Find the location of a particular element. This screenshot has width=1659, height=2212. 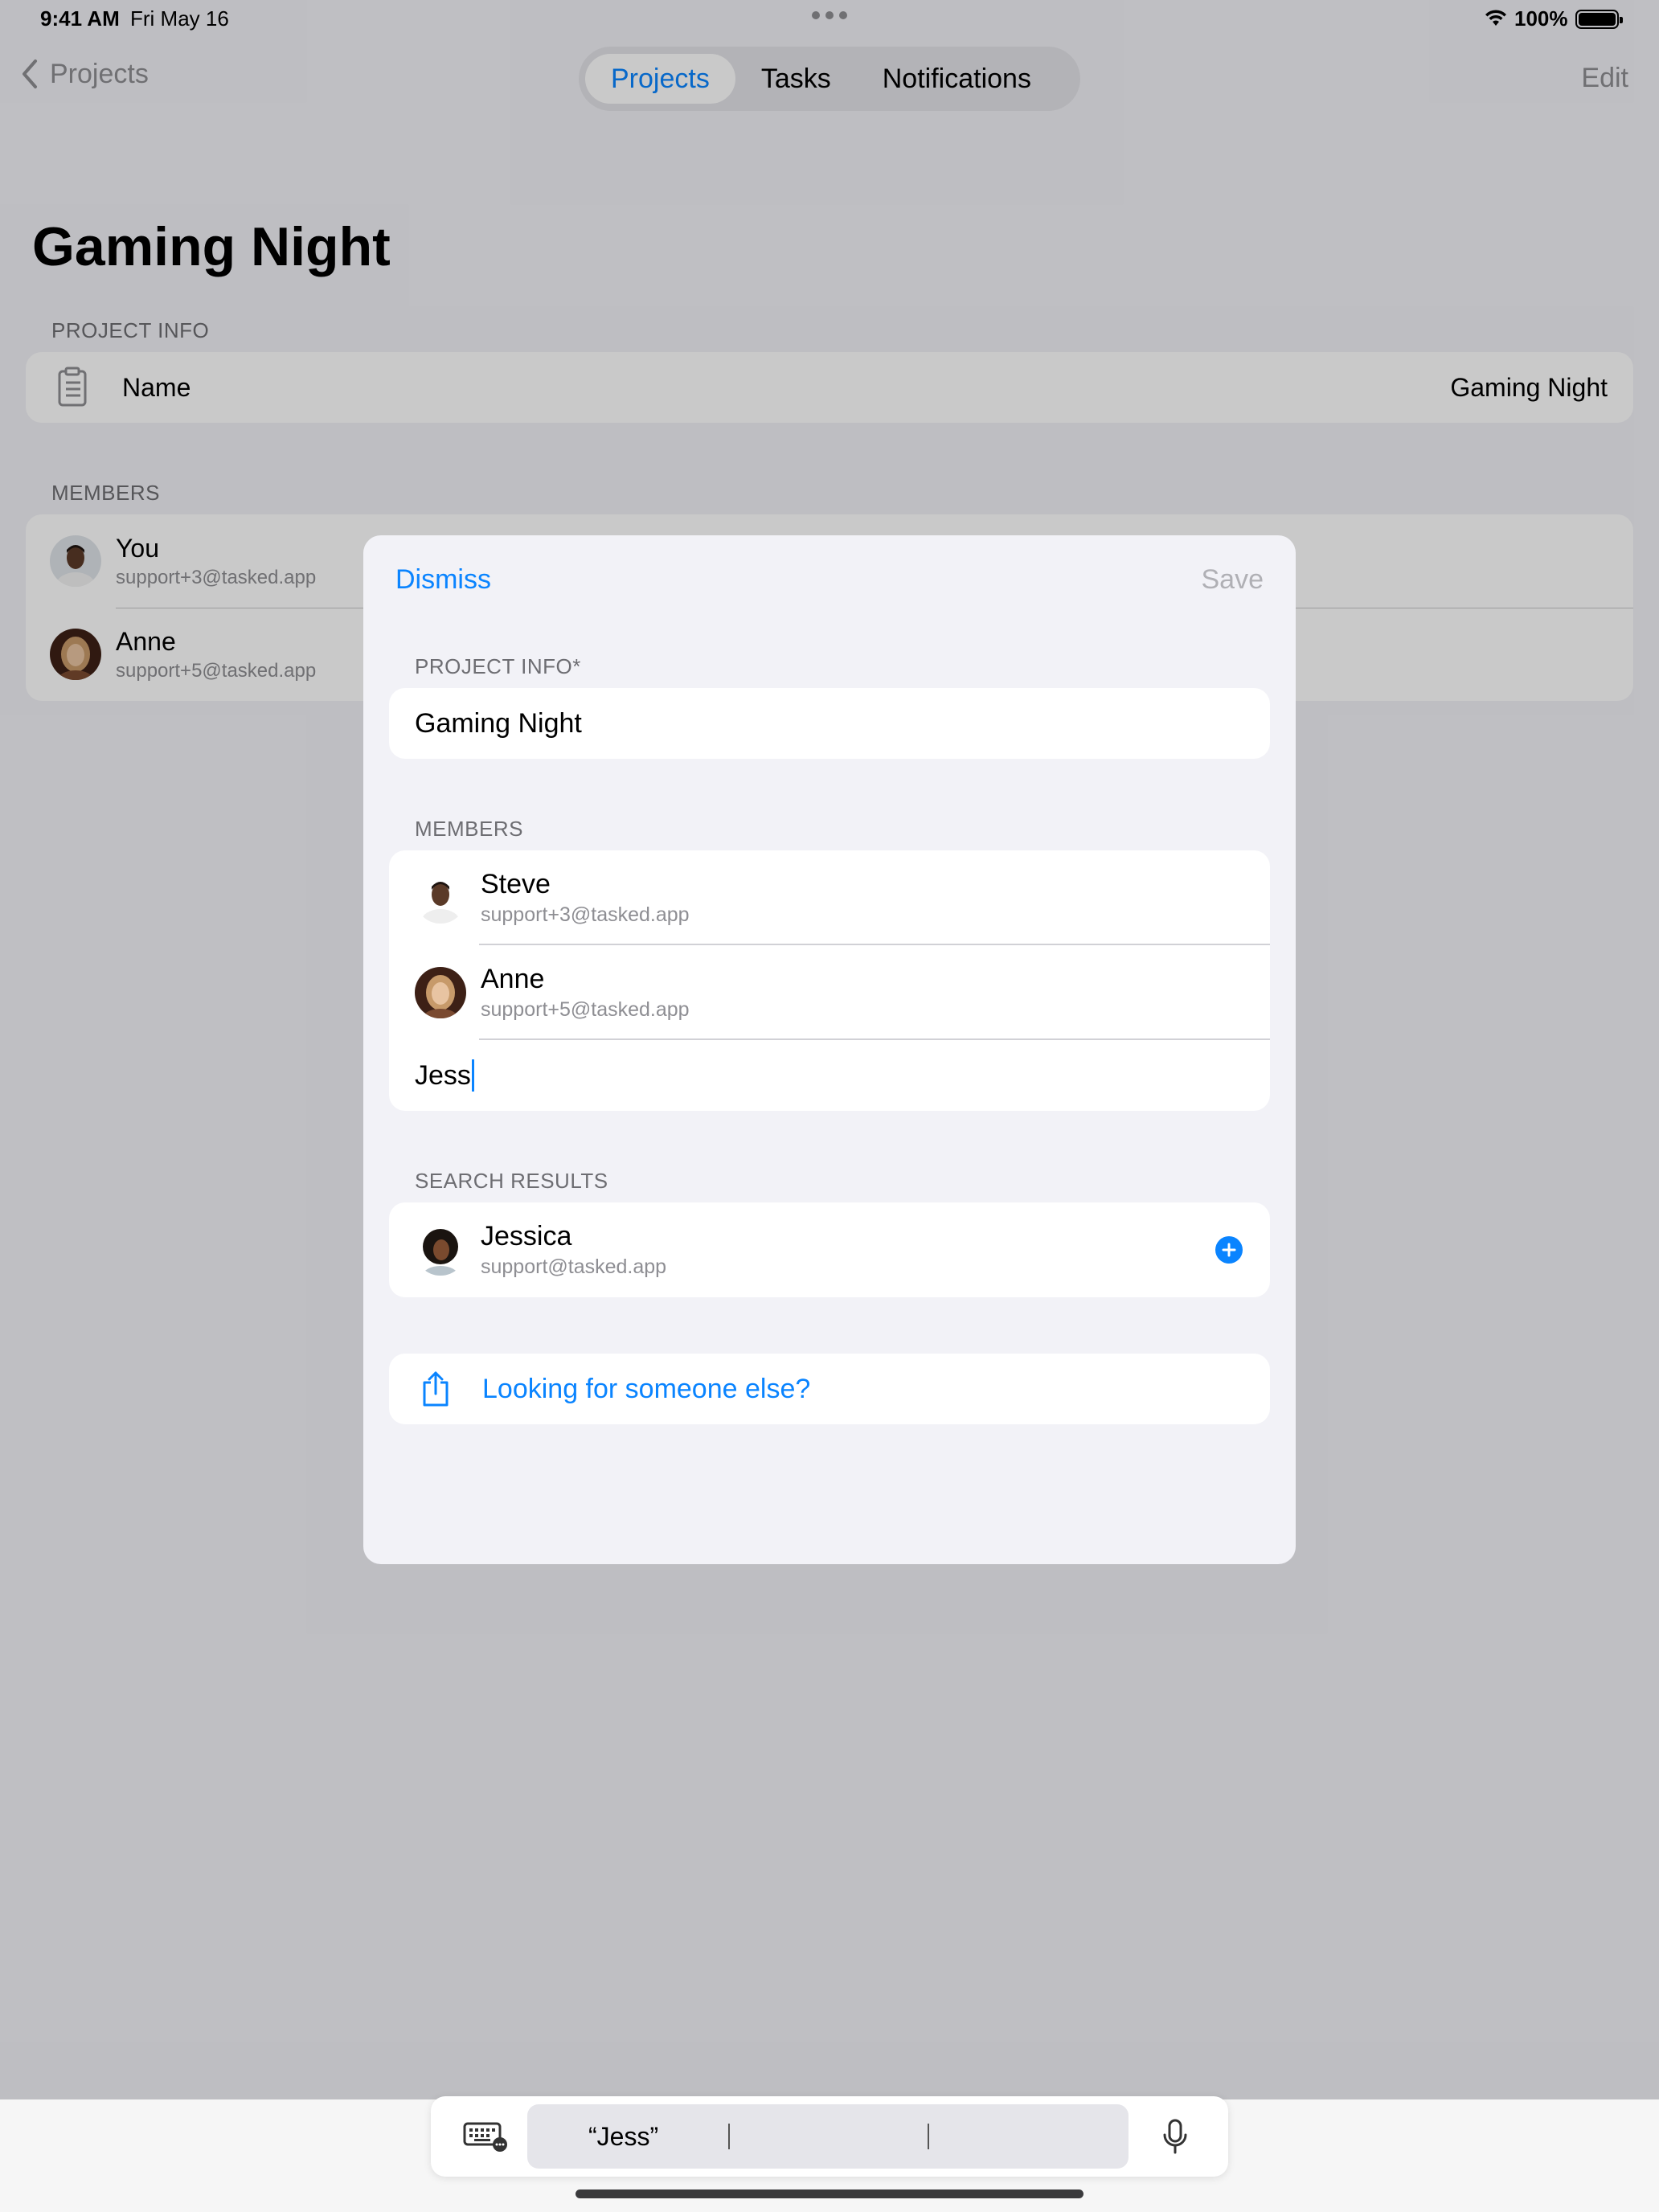

result-name: Jessica is located at coordinates (526, 1236).